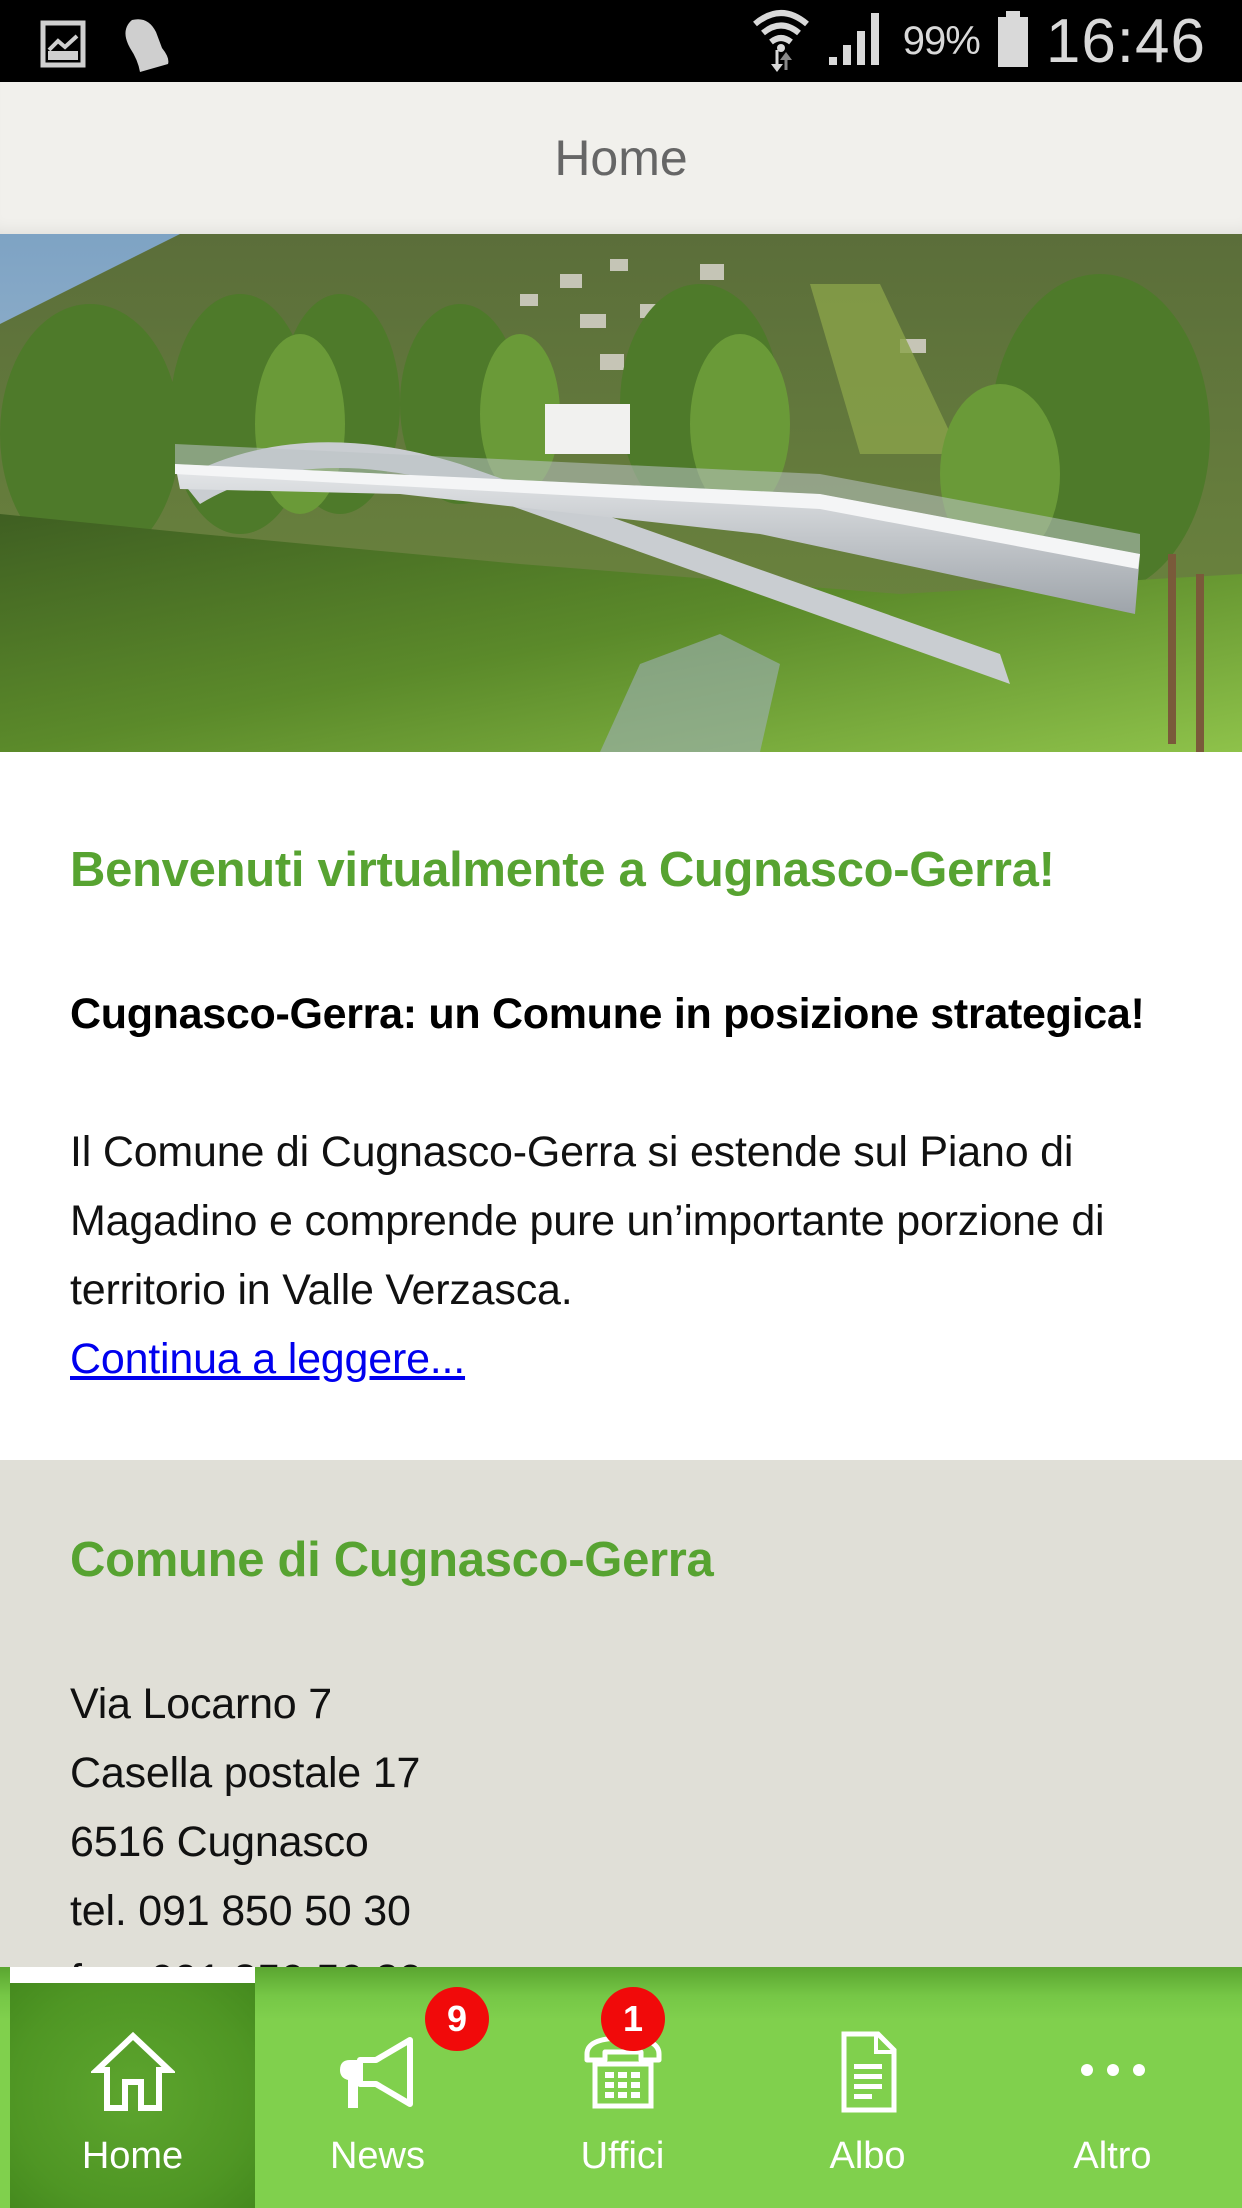 The width and height of the screenshot is (1242, 2208). I want to click on bell-notification-icon, so click(148, 46).